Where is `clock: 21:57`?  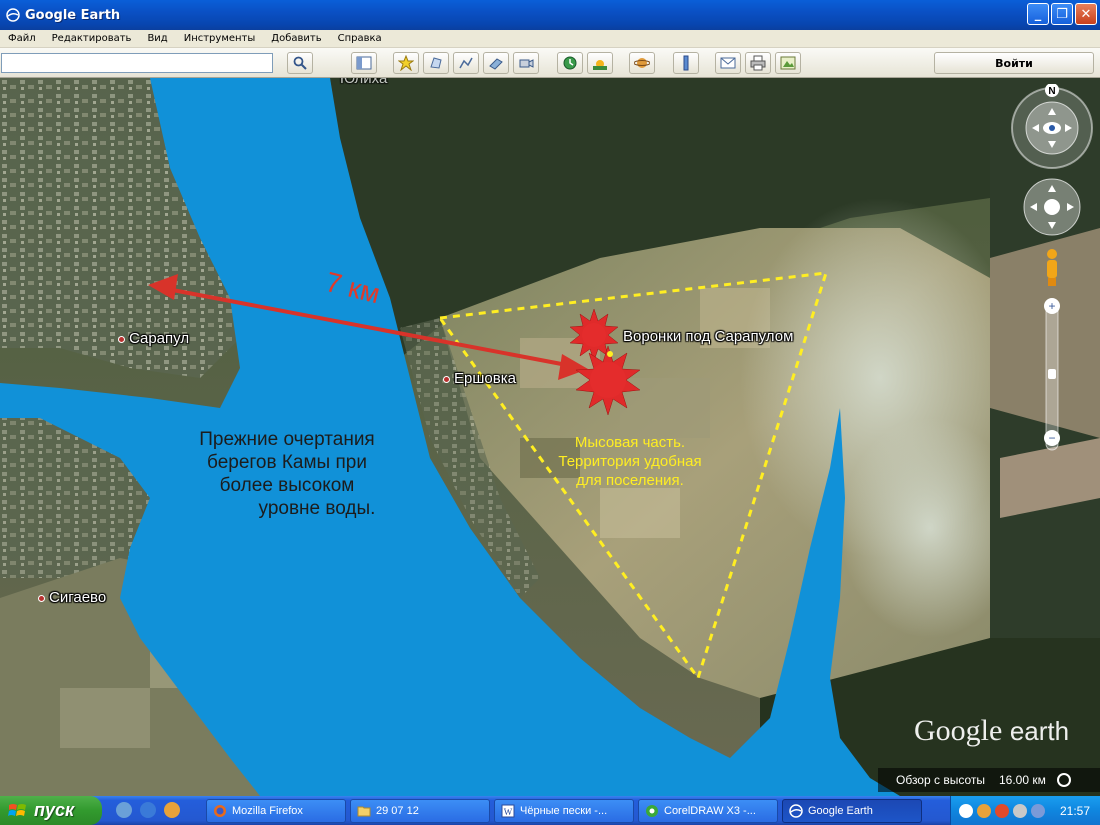 clock: 21:57 is located at coordinates (1074, 810).